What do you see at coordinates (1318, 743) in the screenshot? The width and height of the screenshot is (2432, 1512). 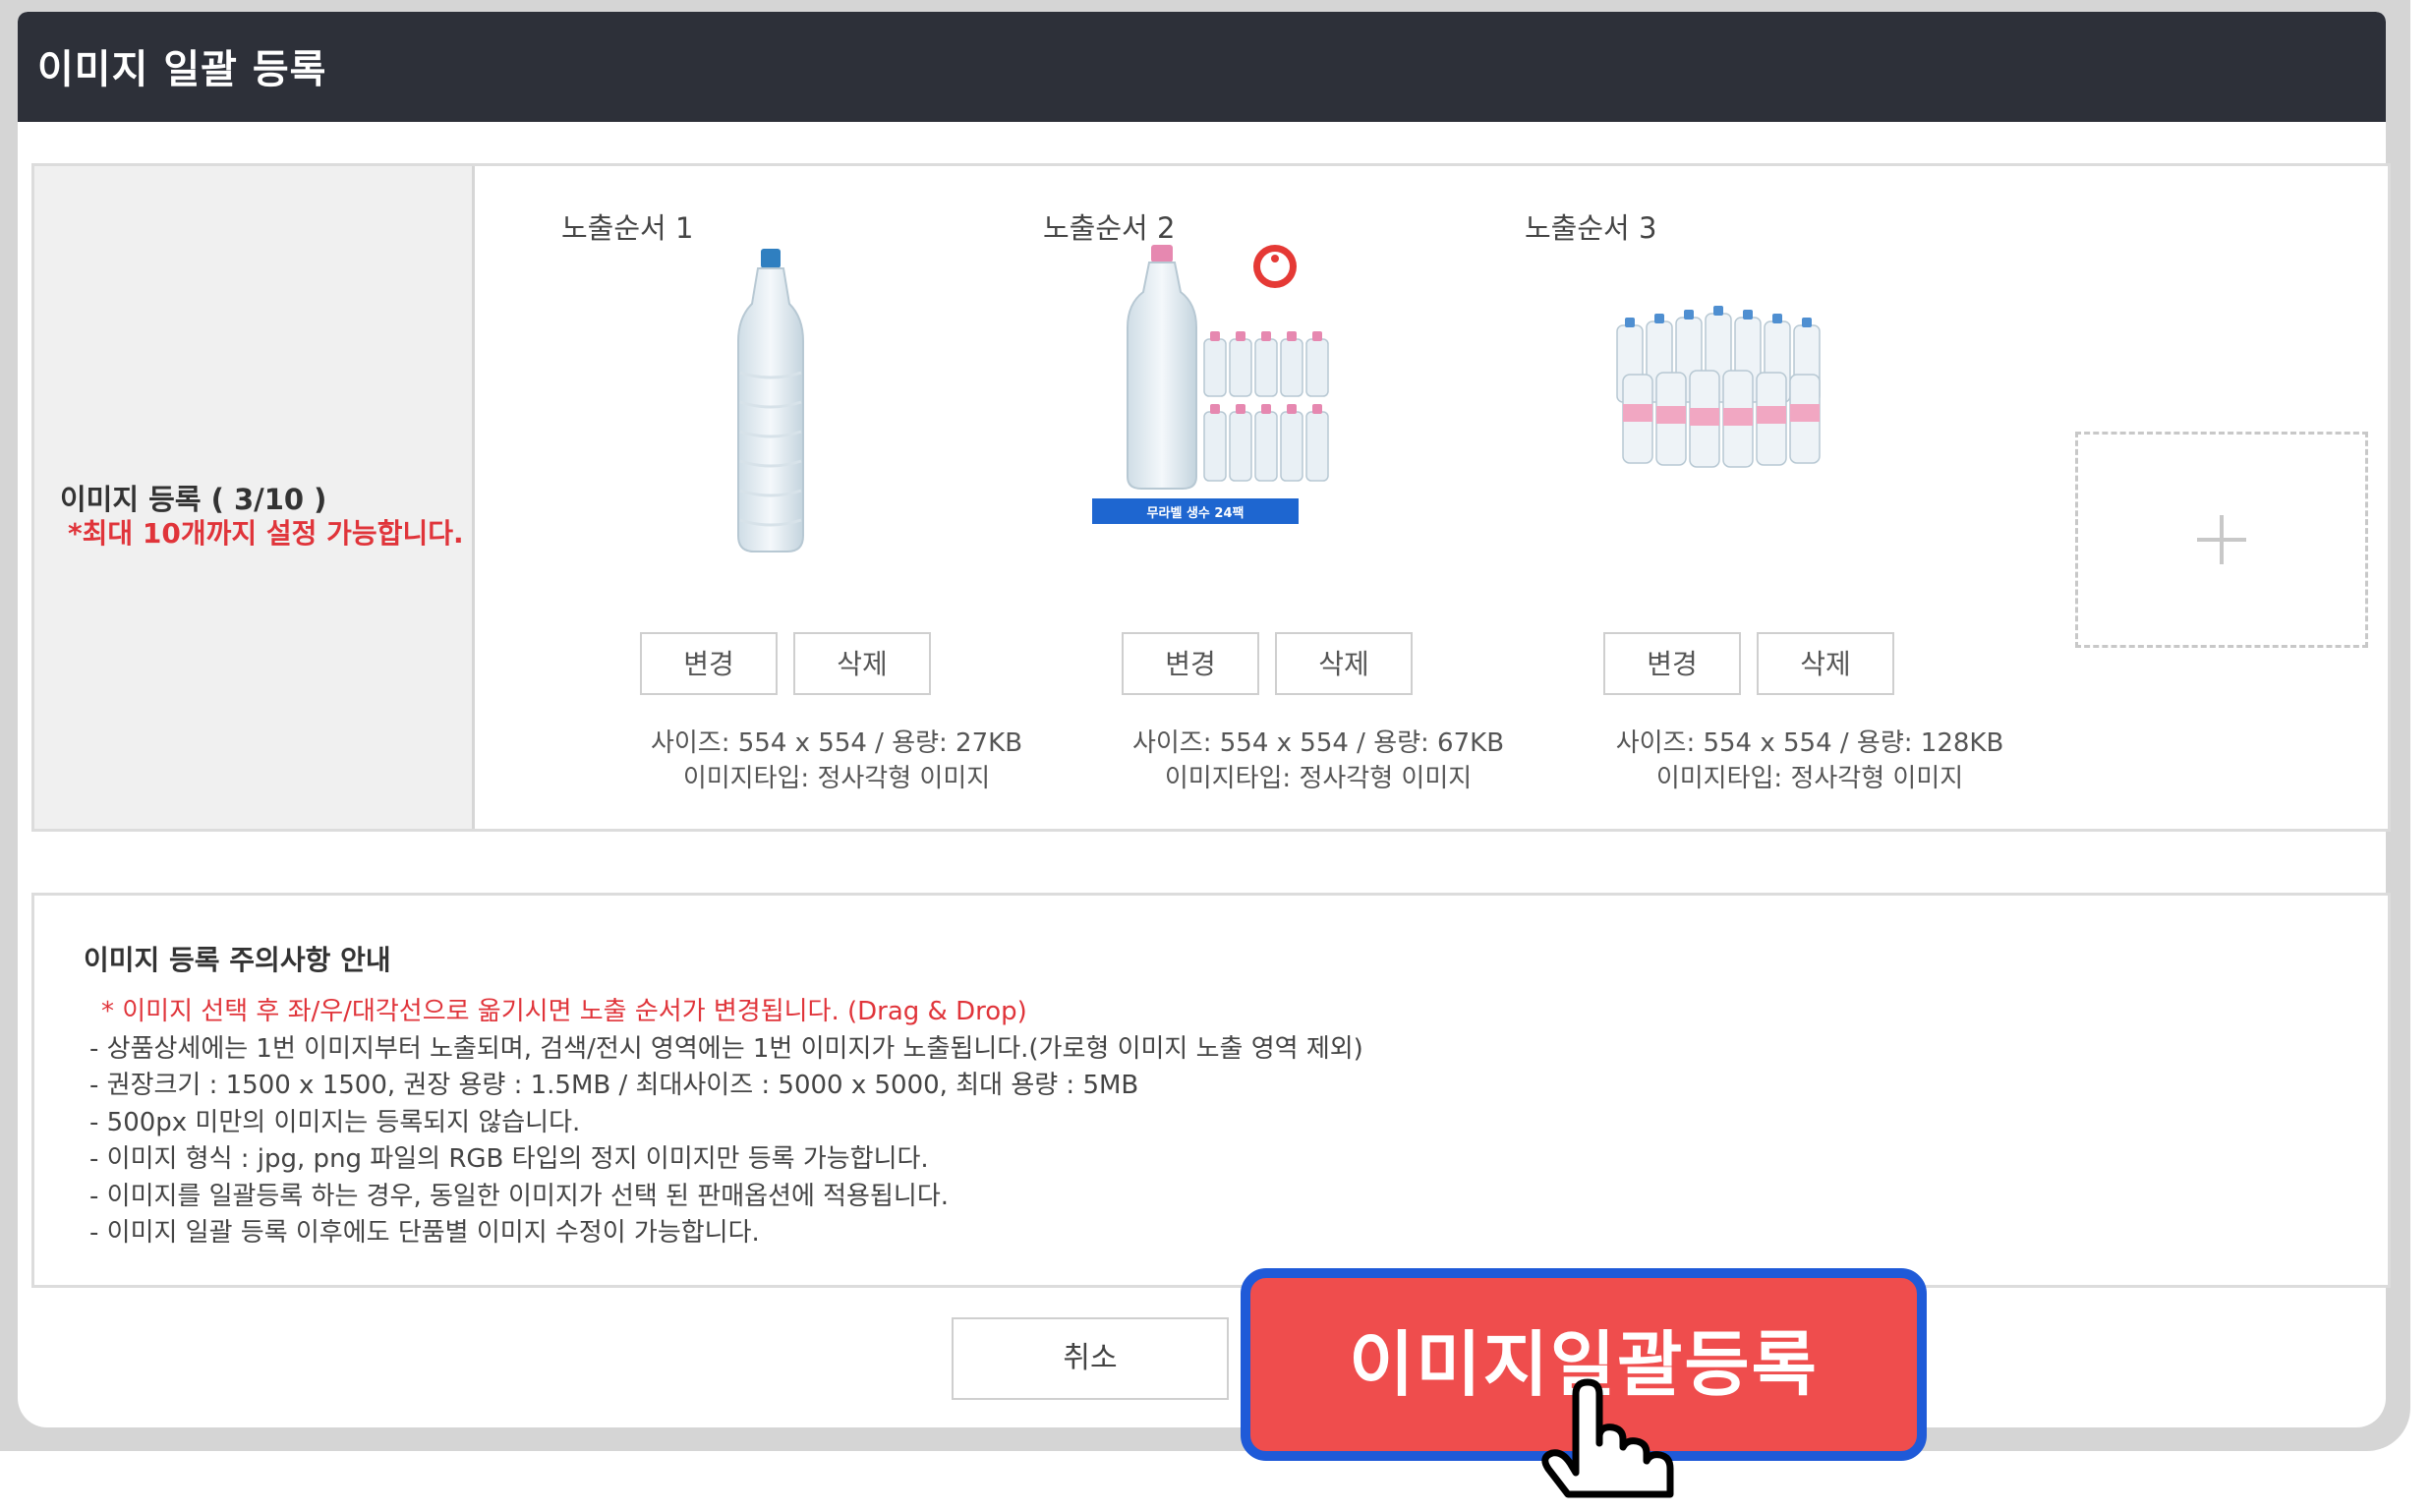 I see `image-size-text: 사이즈: 554 x 554 / 용량: 67KB` at bounding box center [1318, 743].